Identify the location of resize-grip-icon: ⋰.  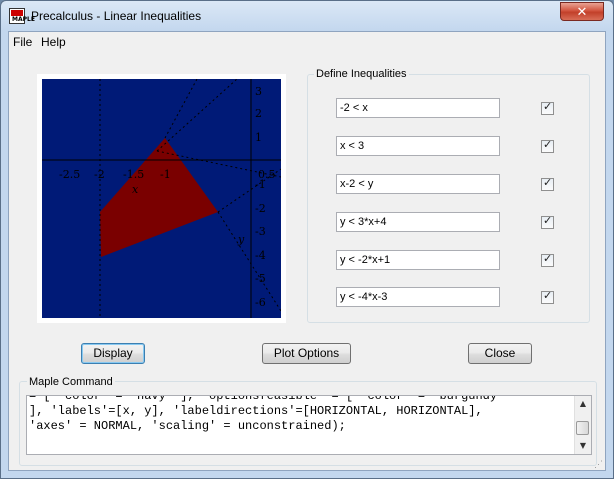
(599, 464).